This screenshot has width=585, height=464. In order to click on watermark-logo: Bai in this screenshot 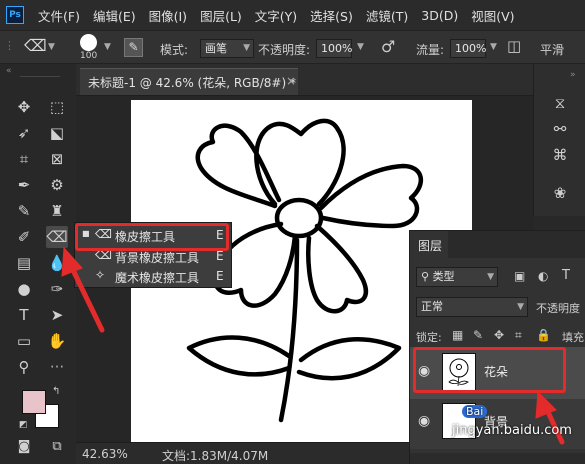, I will do `click(475, 411)`.